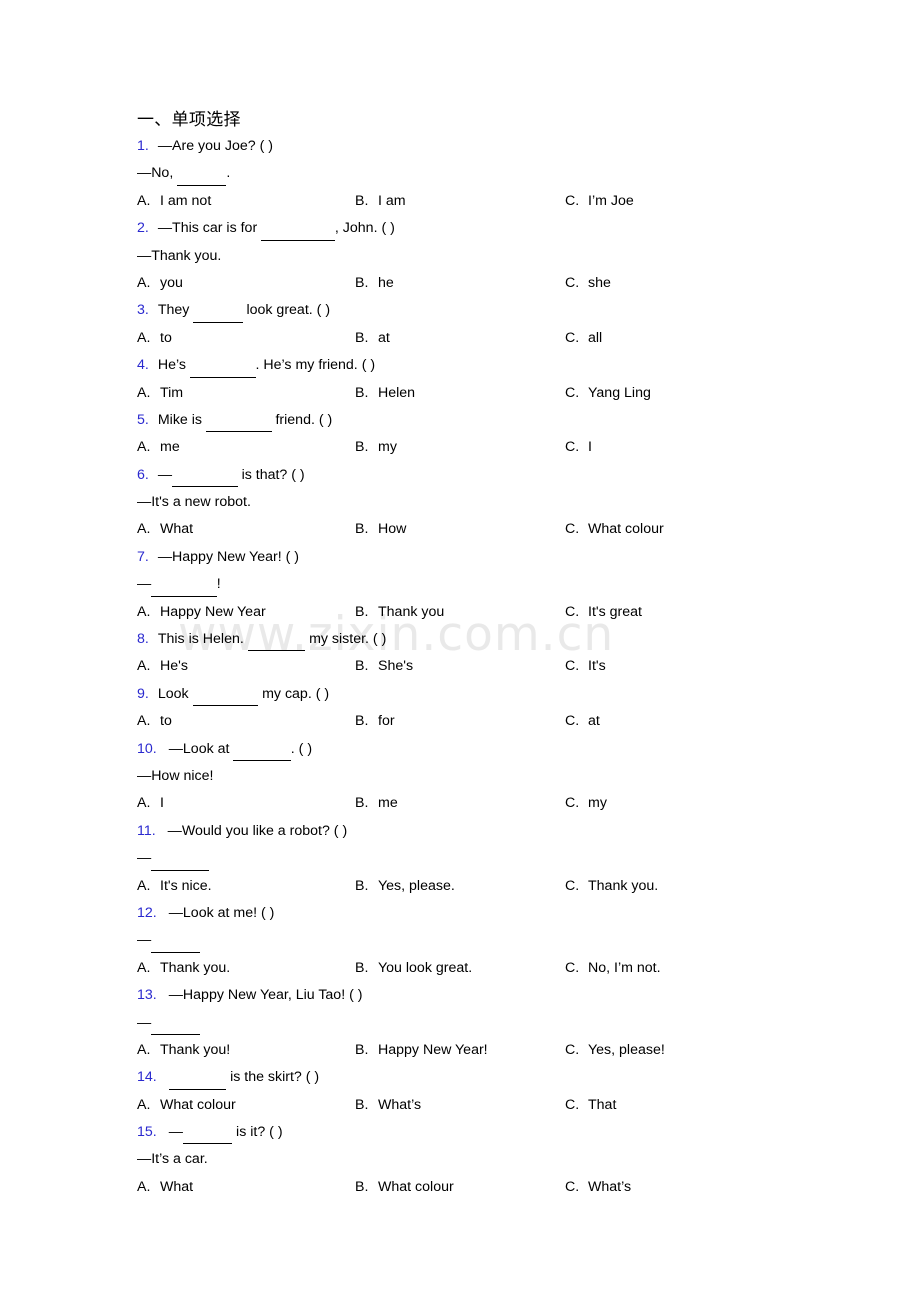  I want to click on option-c: C. That, so click(590, 1105).